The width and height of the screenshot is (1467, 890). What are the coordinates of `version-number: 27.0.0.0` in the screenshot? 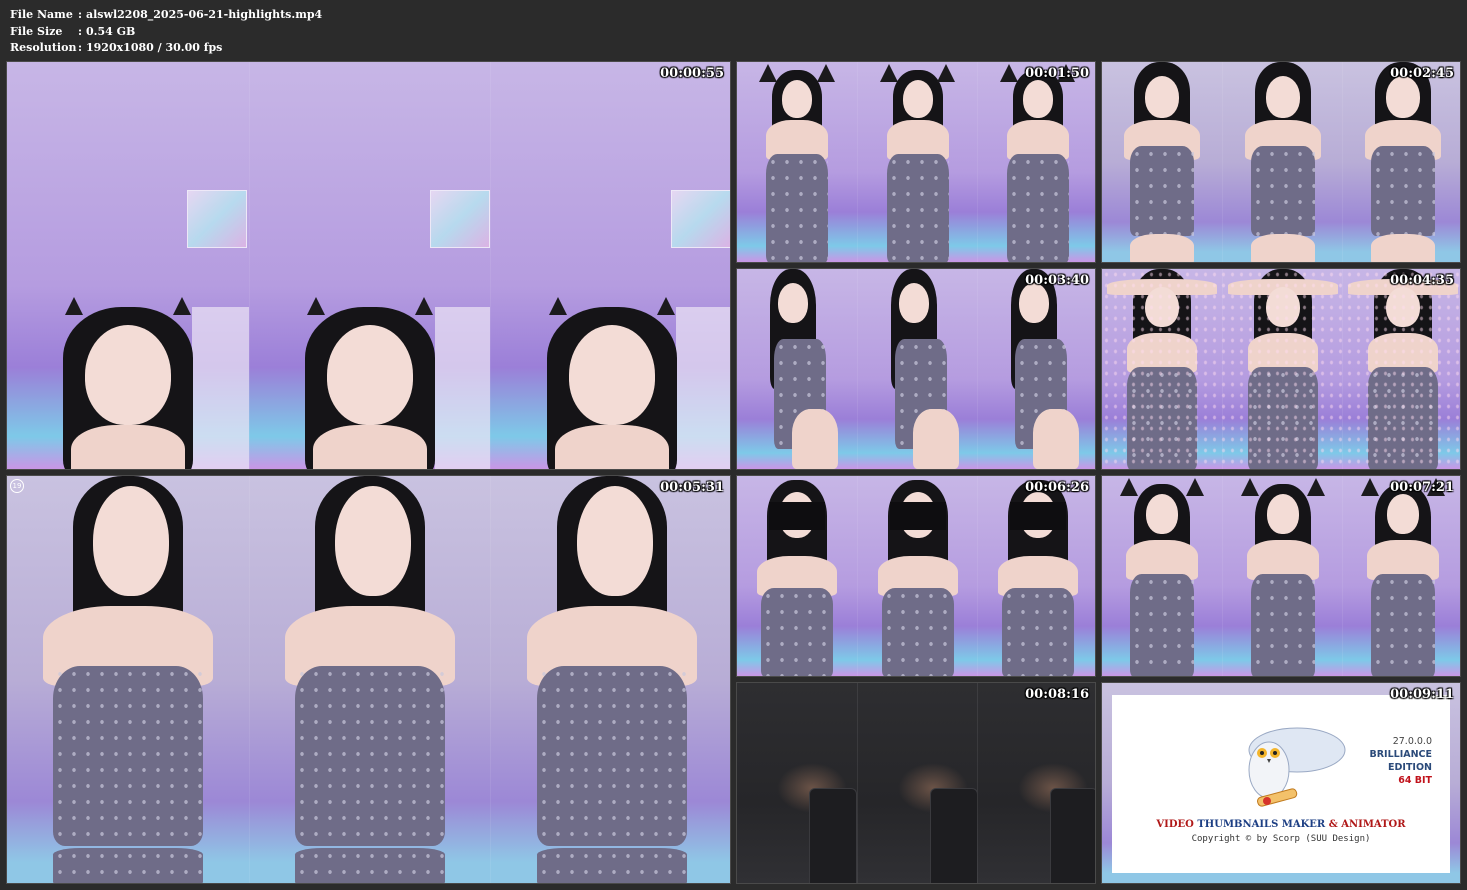 It's located at (1412, 741).